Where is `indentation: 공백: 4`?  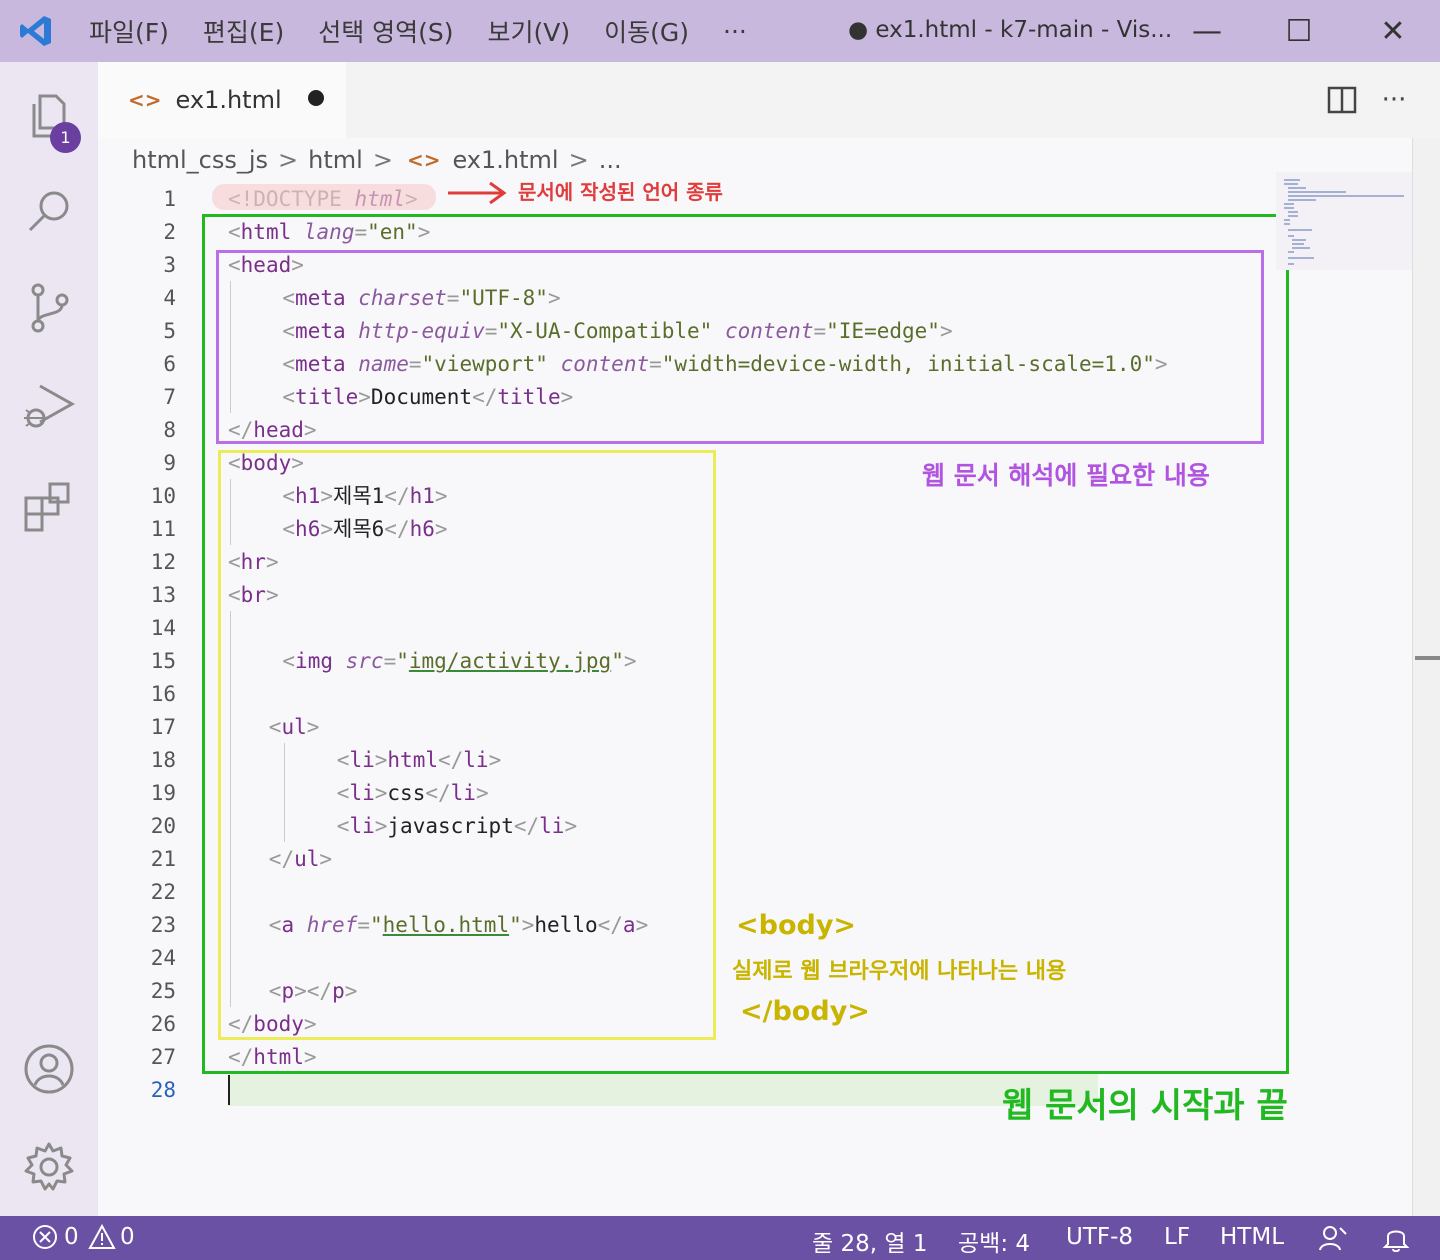 indentation: 공백: 4 is located at coordinates (994, 1241).